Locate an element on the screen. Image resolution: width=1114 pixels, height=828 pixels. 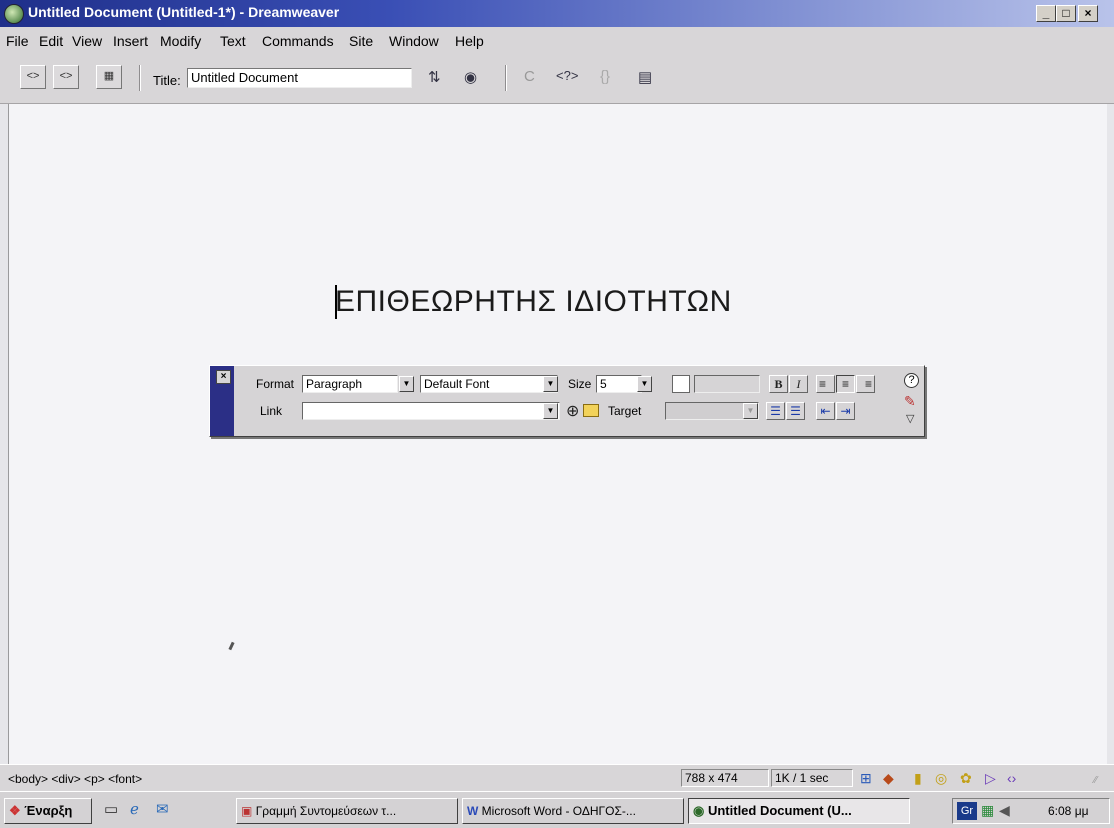
browse-folder-icon: ▭ is located at coordinates (591, 410).